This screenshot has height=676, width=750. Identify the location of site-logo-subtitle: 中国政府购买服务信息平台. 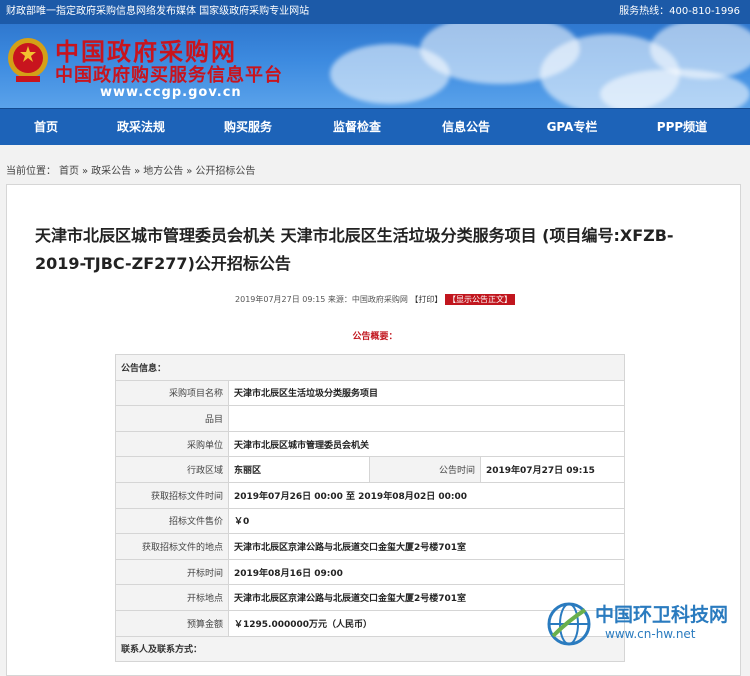
(169, 75).